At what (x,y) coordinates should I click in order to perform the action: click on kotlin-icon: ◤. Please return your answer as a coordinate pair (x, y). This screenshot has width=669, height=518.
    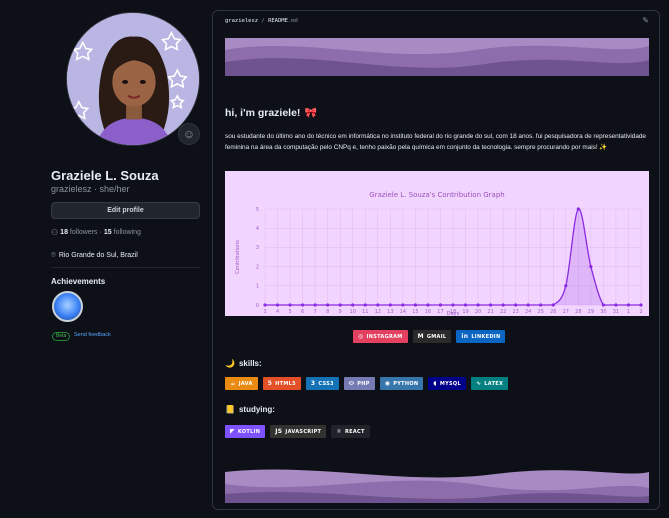
    Looking at the image, I should click on (232, 431).